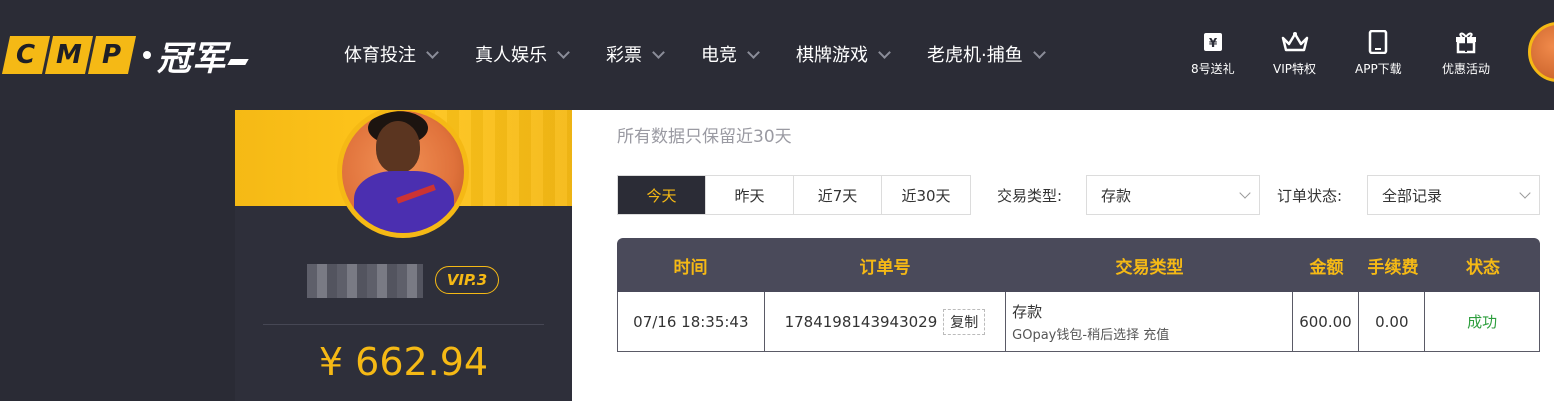  Describe the element at coordinates (1393, 267) in the screenshot. I see `column-header-fee: 手续费` at that location.